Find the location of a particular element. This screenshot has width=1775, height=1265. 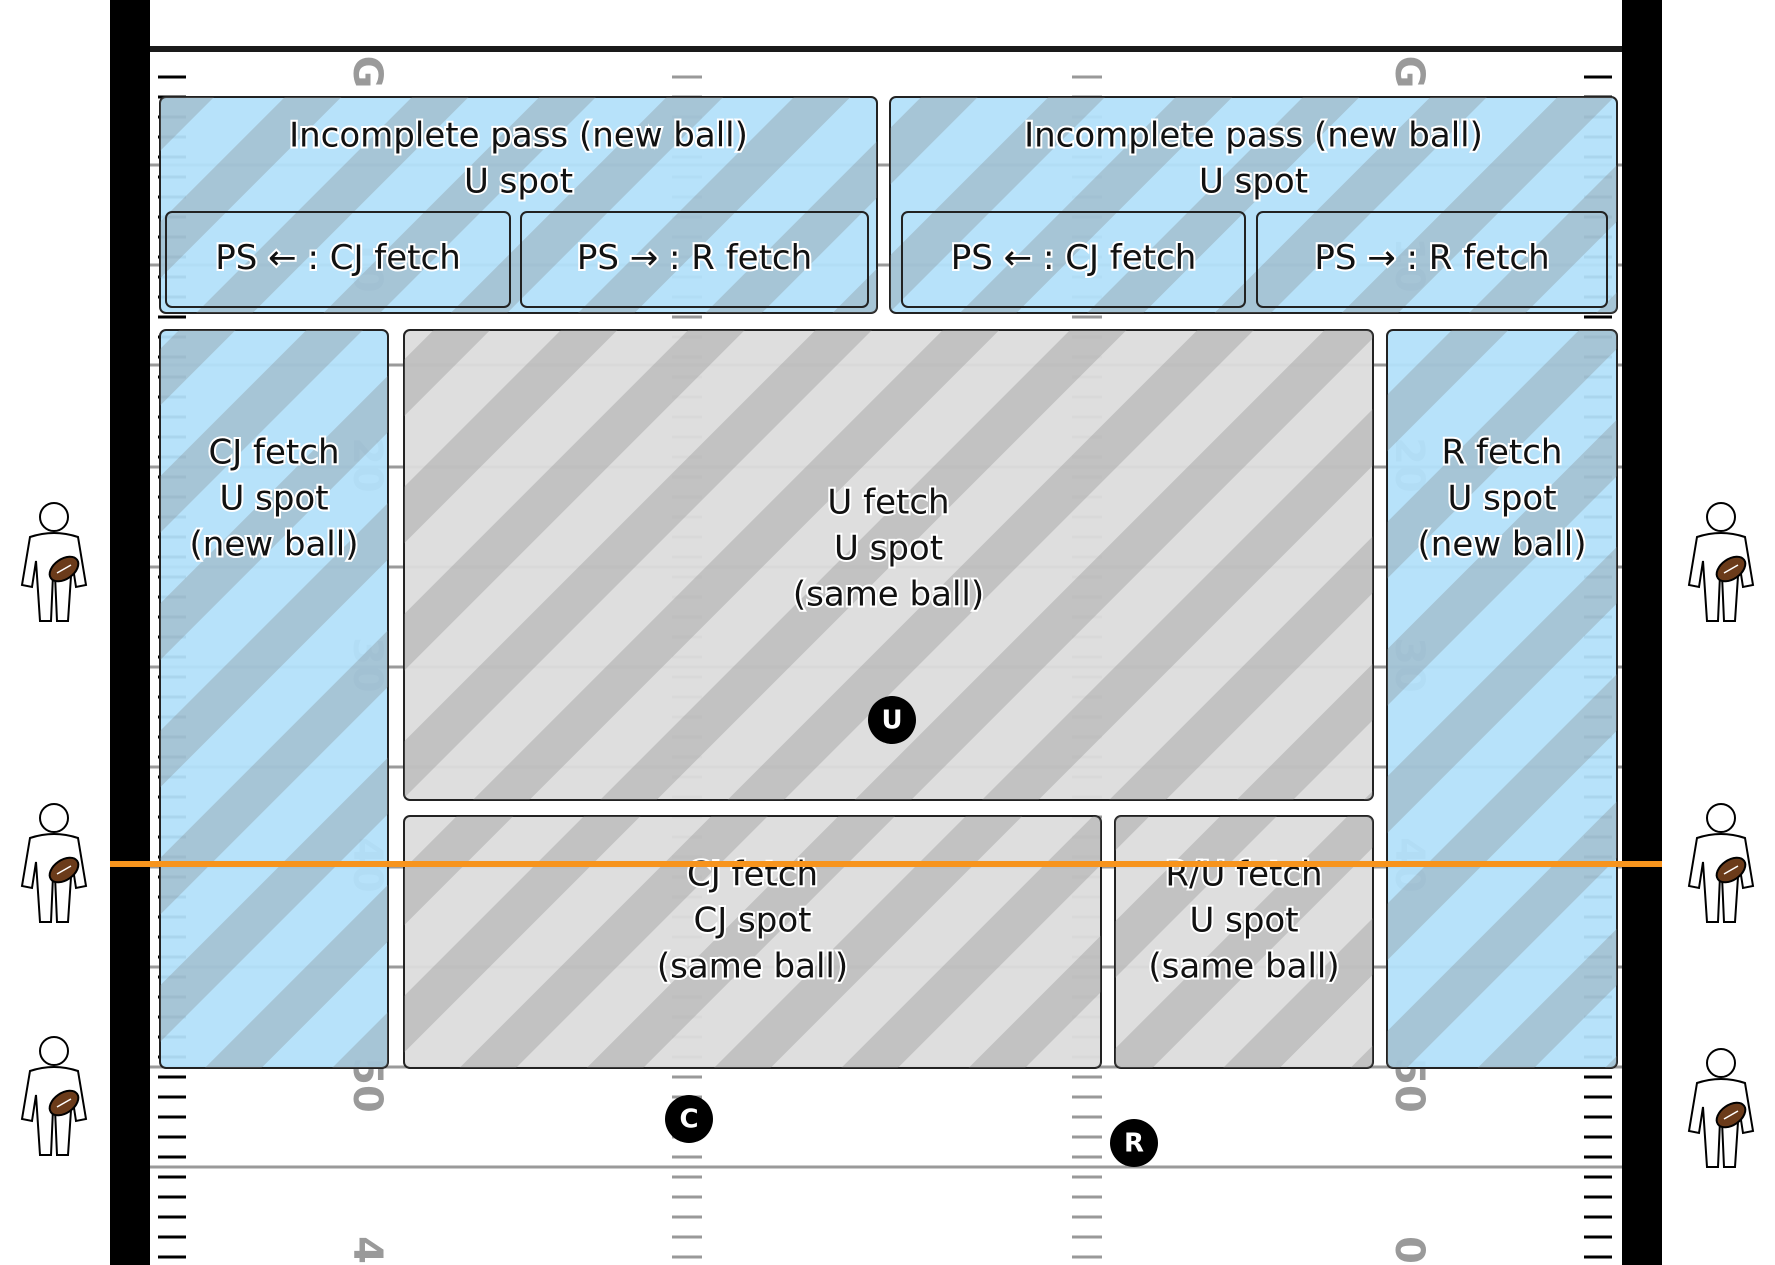

zone-ps-left-cj-fetch-2: PS ← : CJ fetch is located at coordinates (1073, 259).